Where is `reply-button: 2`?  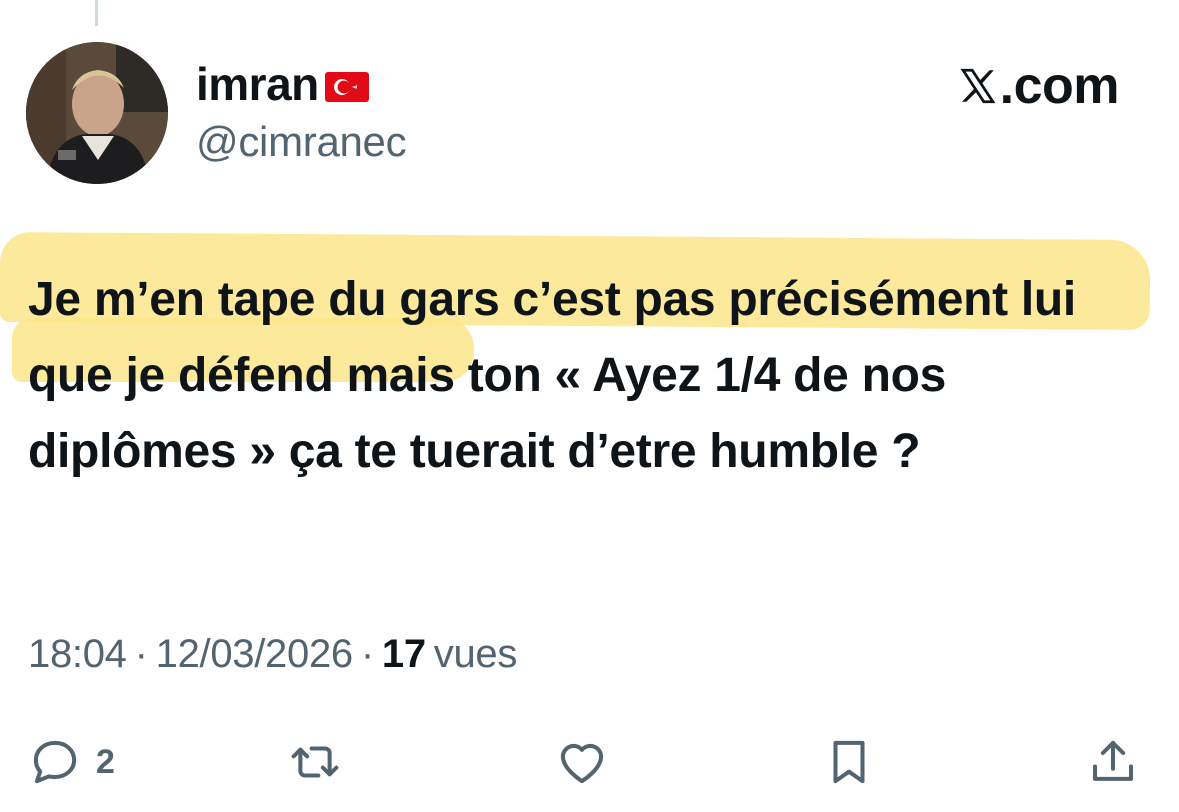
reply-button: 2 is located at coordinates (71, 762).